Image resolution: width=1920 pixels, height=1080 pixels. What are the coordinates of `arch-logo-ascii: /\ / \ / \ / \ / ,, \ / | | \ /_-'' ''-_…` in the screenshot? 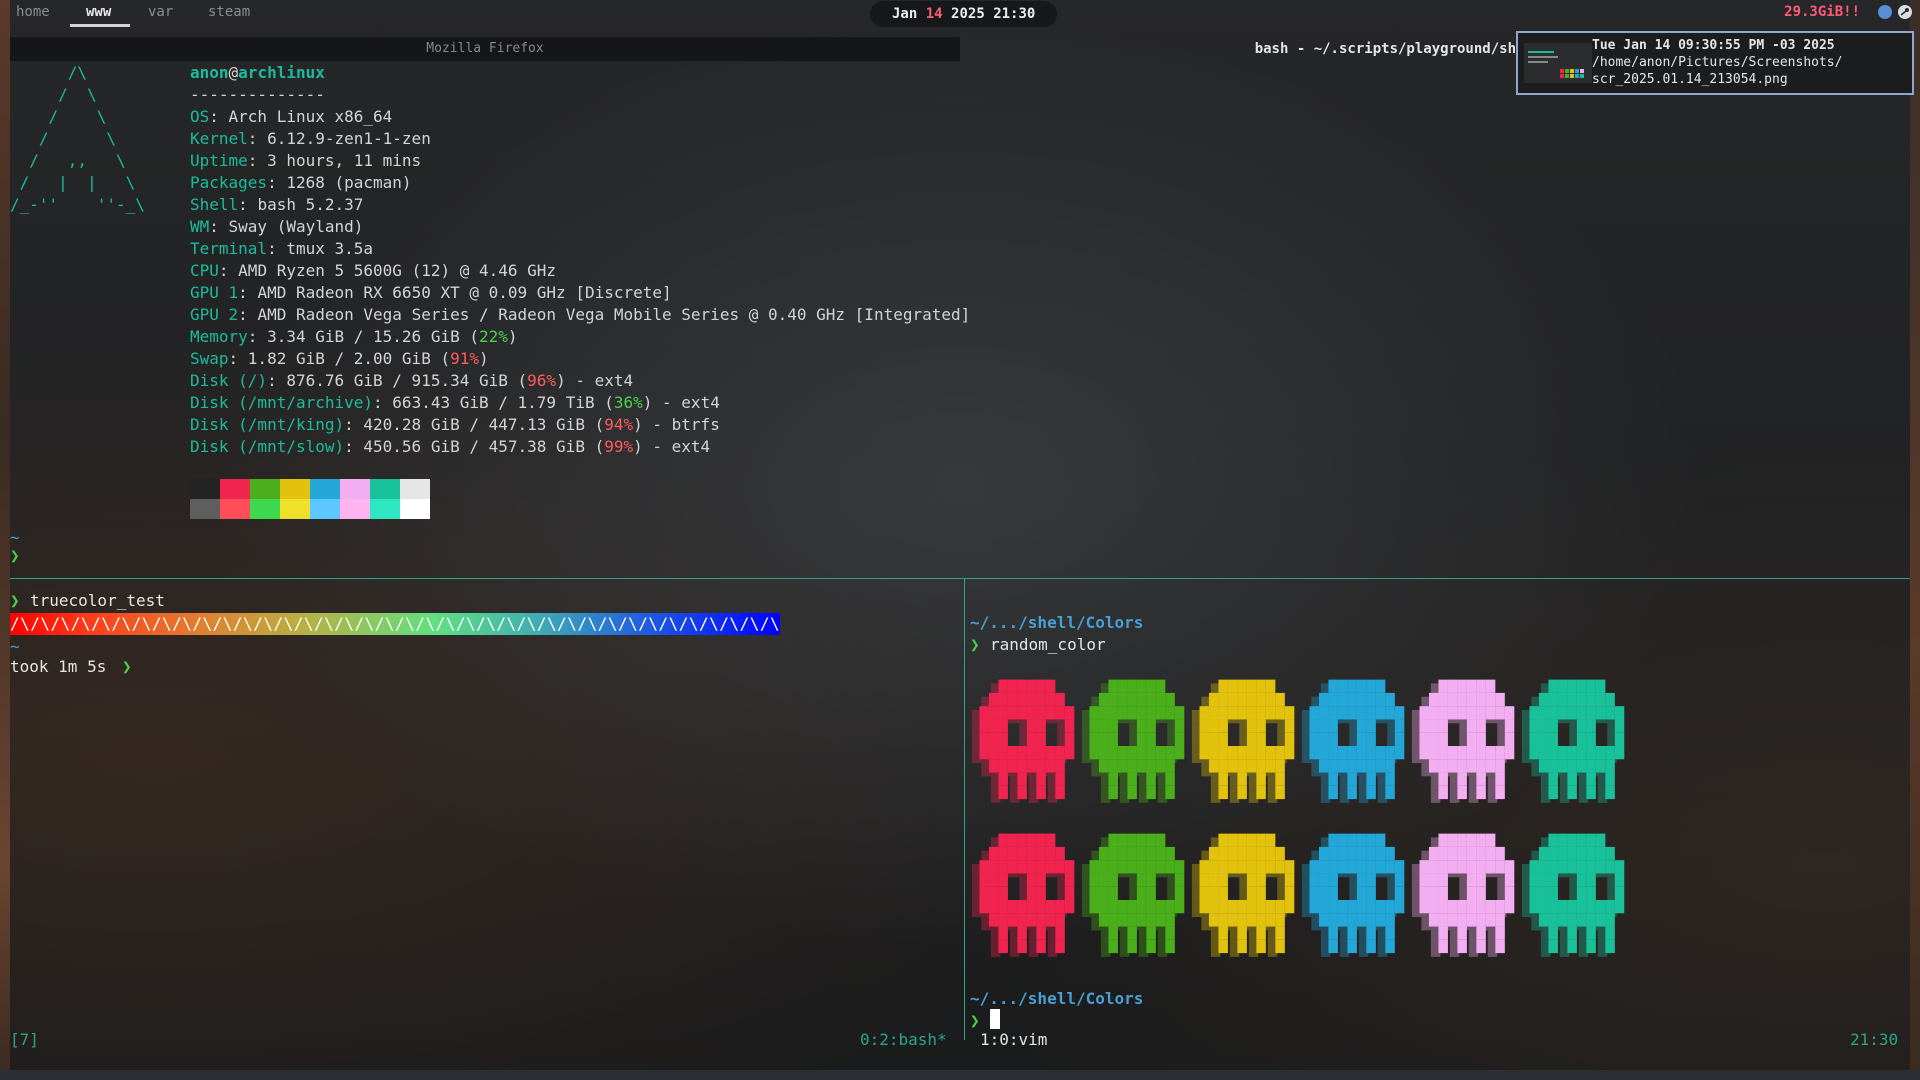 It's located at (77, 138).